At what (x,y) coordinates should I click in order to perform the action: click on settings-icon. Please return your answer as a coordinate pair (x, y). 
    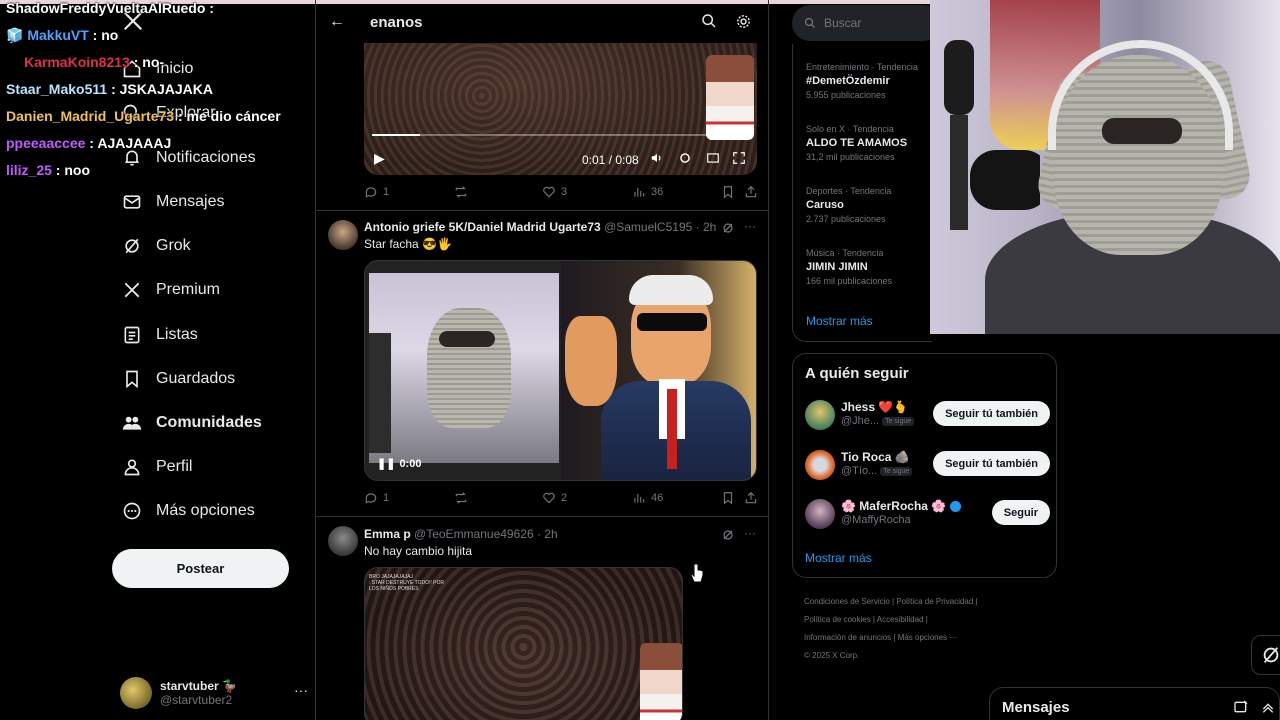
    Looking at the image, I should click on (685, 159).